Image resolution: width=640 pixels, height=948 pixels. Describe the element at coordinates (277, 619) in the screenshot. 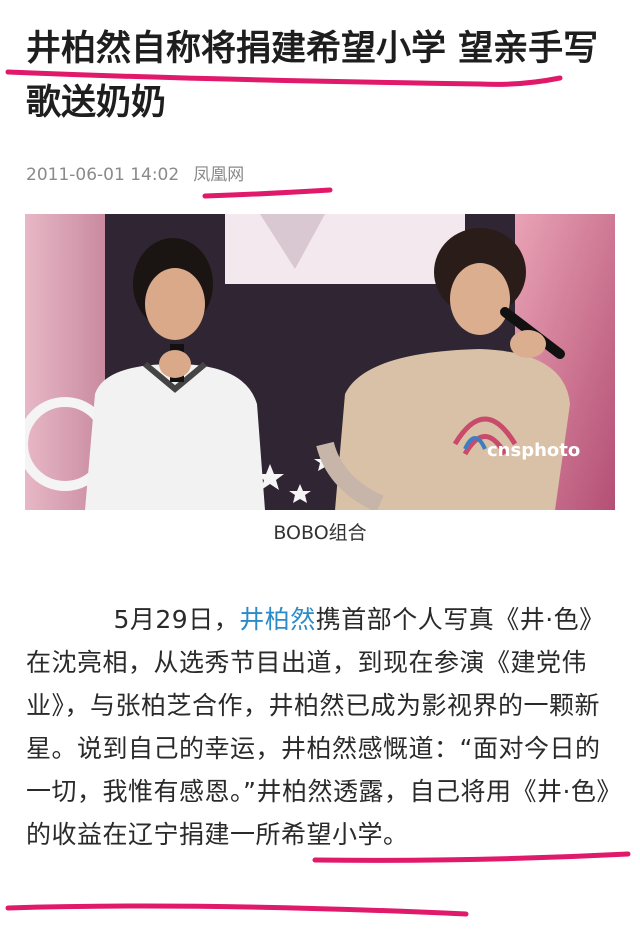

I see `person-link: 井柏然` at that location.